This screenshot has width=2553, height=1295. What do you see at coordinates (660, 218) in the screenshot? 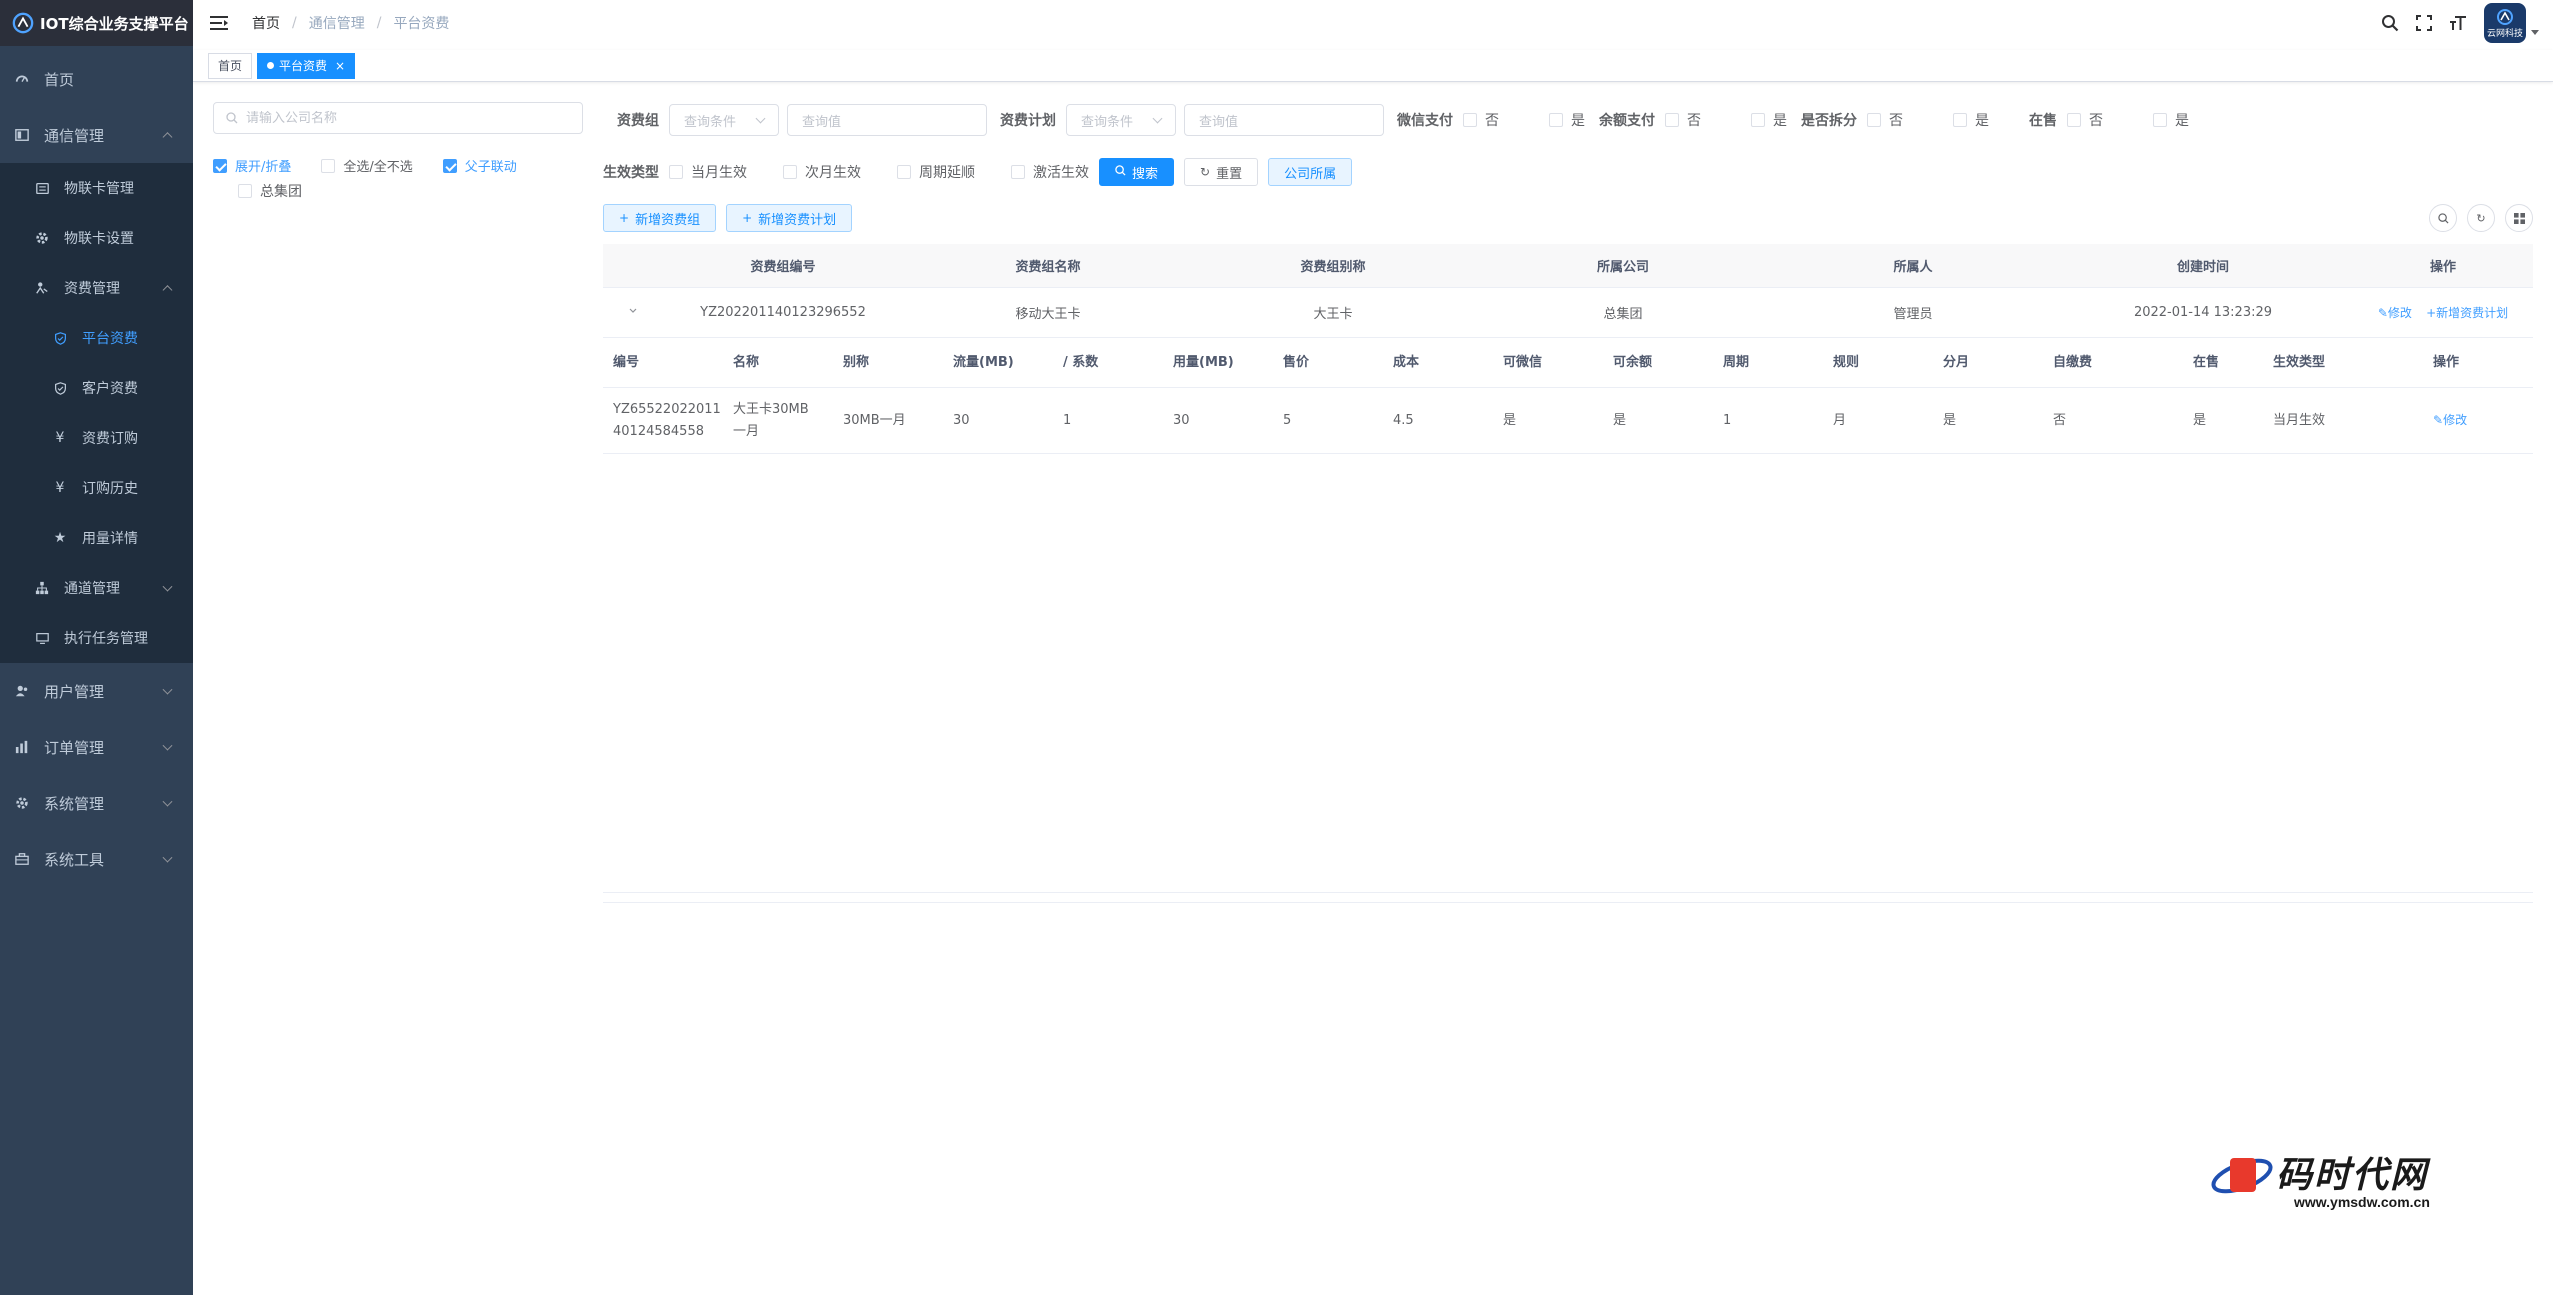
I see `add-fee-group-button: + 新增资费组` at bounding box center [660, 218].